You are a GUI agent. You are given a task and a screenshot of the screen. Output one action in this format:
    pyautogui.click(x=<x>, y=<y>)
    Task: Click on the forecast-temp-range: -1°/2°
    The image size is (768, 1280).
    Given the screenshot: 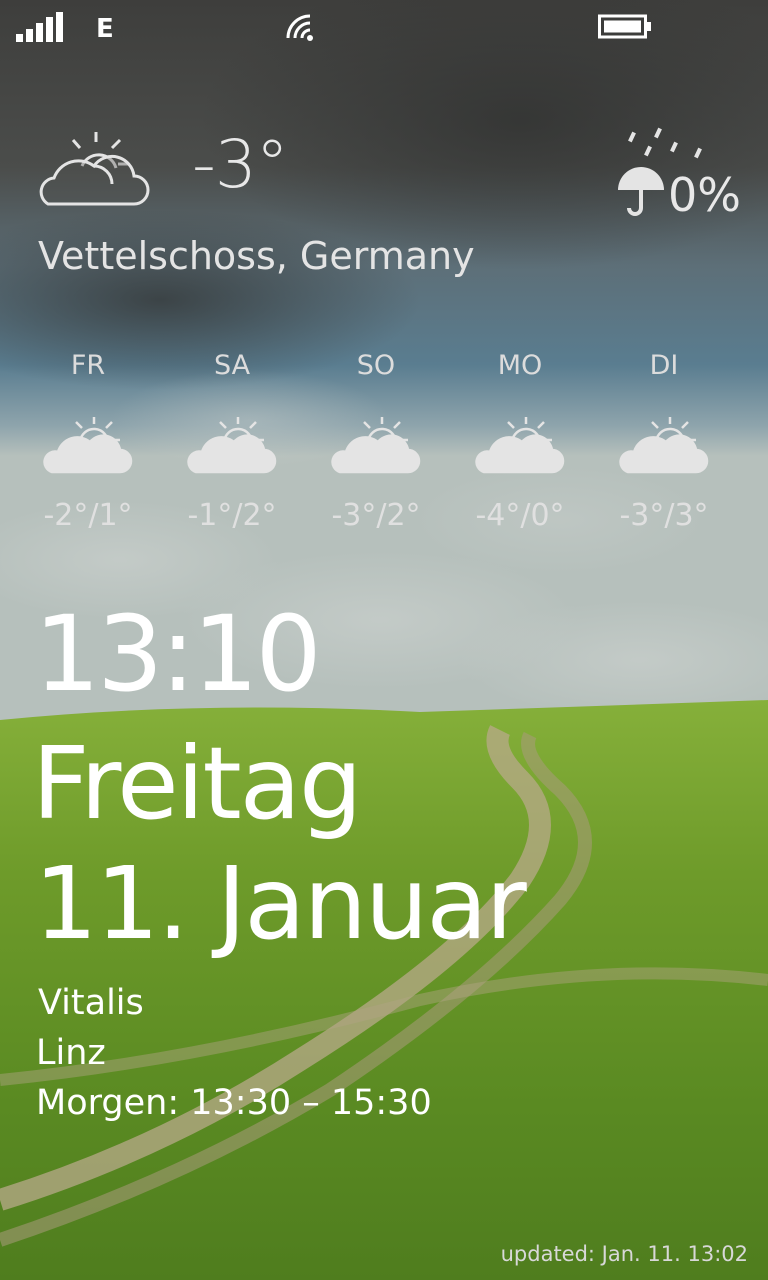 What is the action you would take?
    pyautogui.click(x=232, y=515)
    